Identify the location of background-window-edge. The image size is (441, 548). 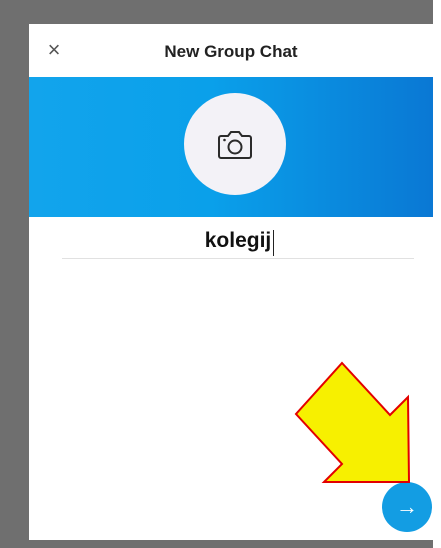
(437, 274).